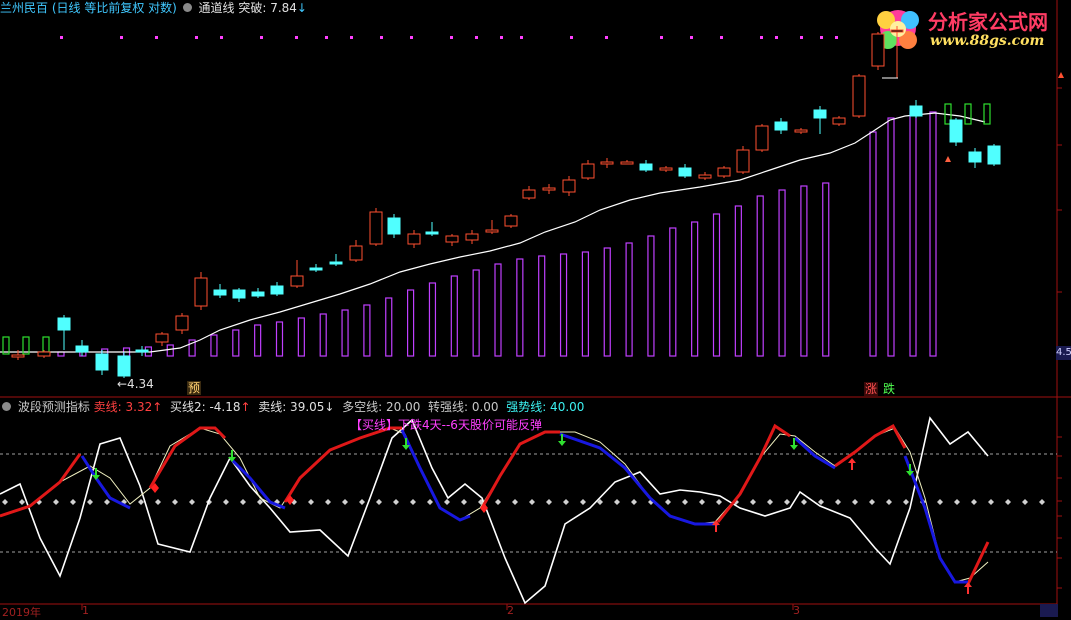 The height and width of the screenshot is (620, 1071). What do you see at coordinates (510, 610) in the screenshot?
I see `date-label-feb: 2` at bounding box center [510, 610].